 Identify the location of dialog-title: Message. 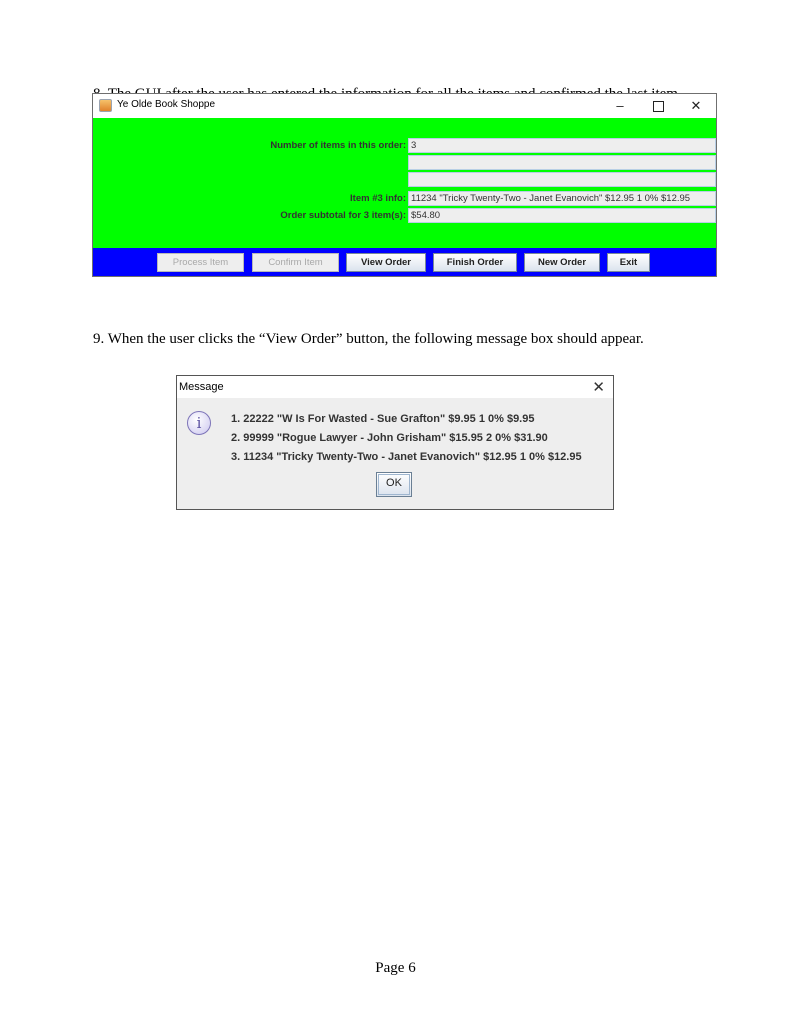
(201, 387).